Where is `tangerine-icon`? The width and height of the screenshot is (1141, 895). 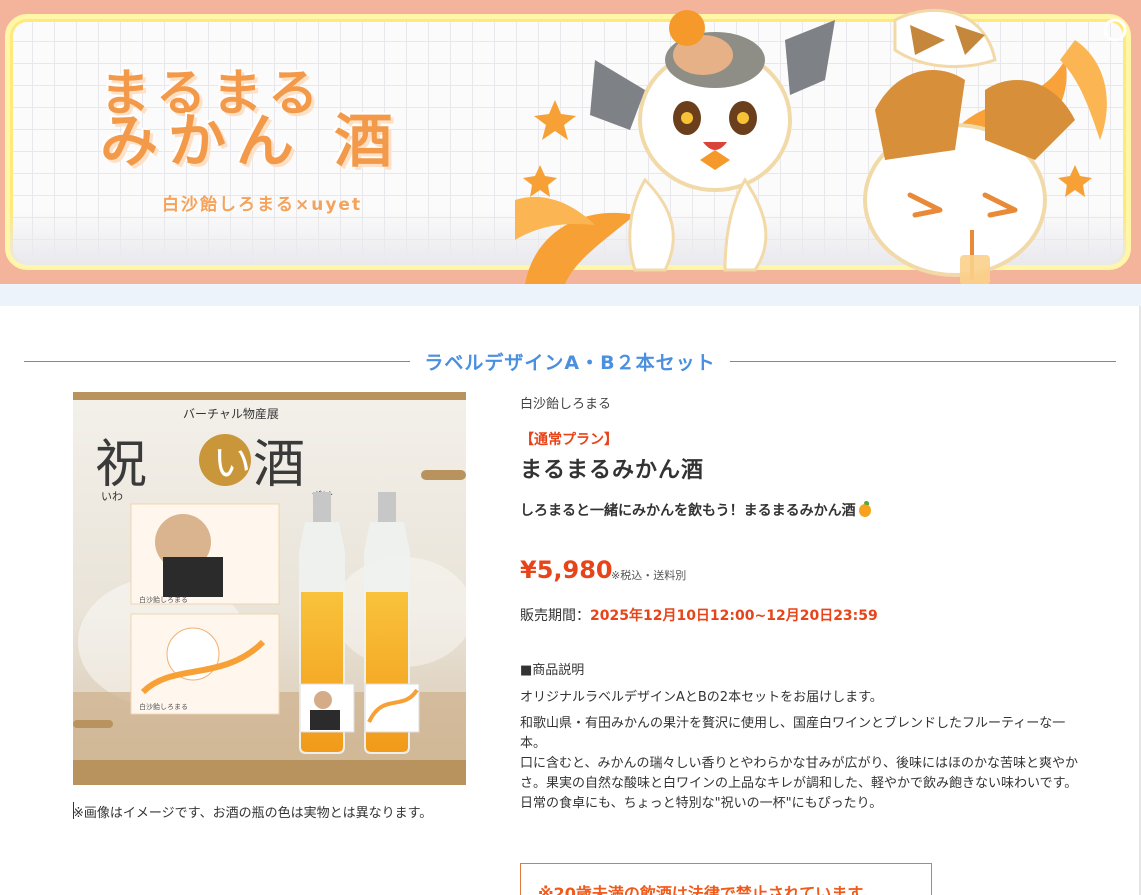 tangerine-icon is located at coordinates (864, 509).